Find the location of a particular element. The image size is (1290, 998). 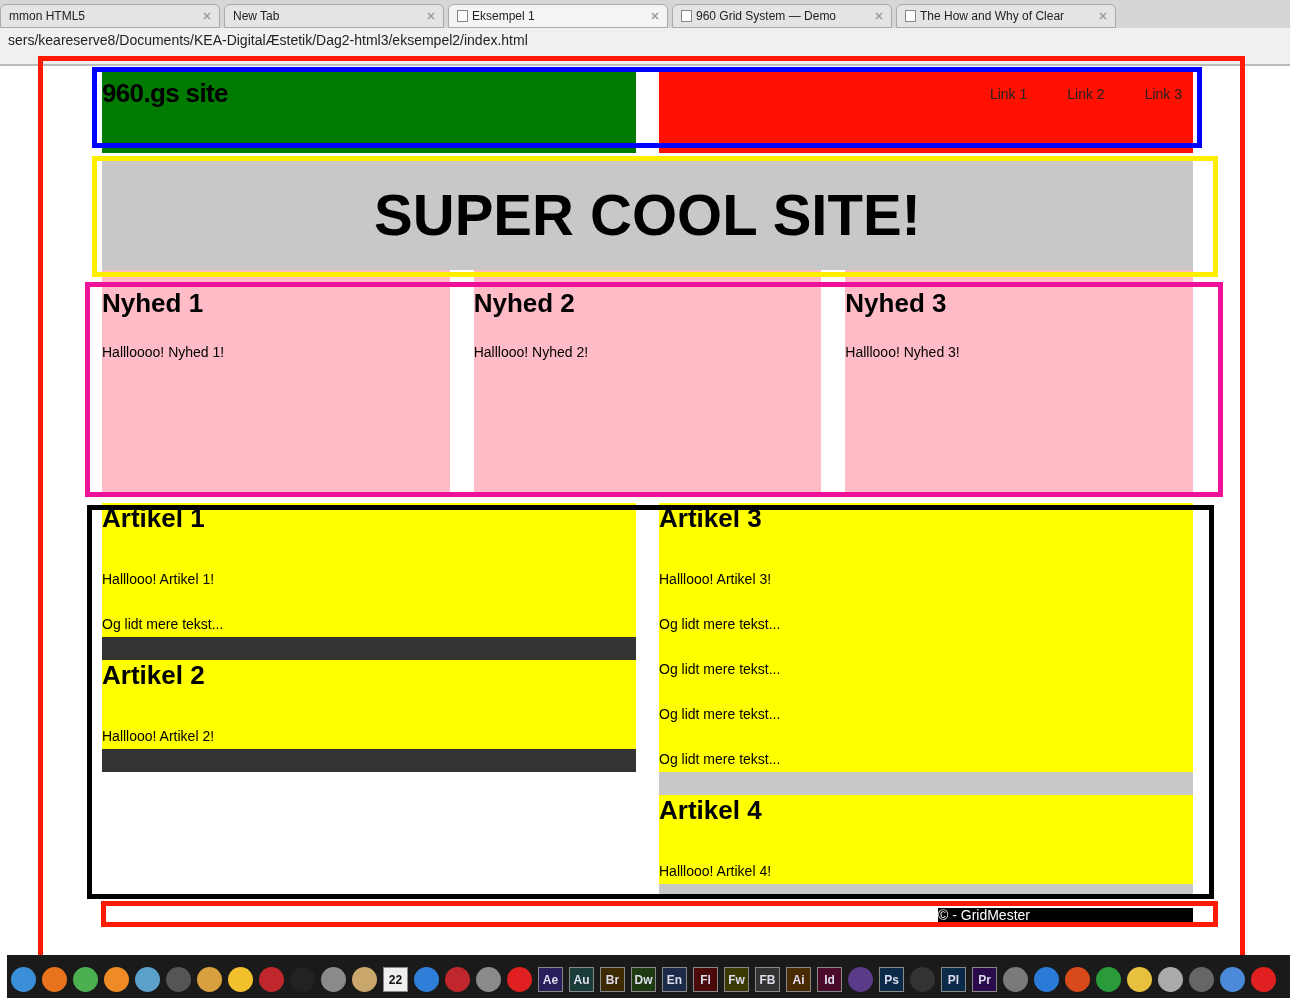

browser-tab: New Tab is located at coordinates (334, 16).